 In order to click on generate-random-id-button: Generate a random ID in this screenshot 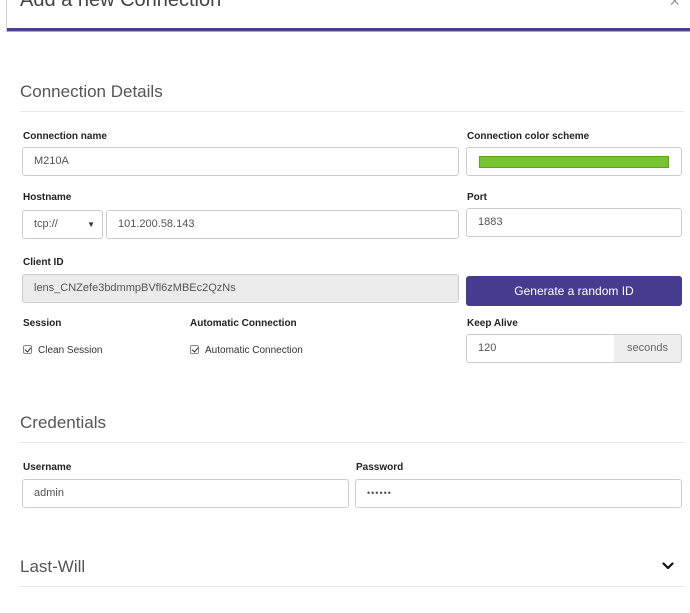, I will do `click(574, 291)`.